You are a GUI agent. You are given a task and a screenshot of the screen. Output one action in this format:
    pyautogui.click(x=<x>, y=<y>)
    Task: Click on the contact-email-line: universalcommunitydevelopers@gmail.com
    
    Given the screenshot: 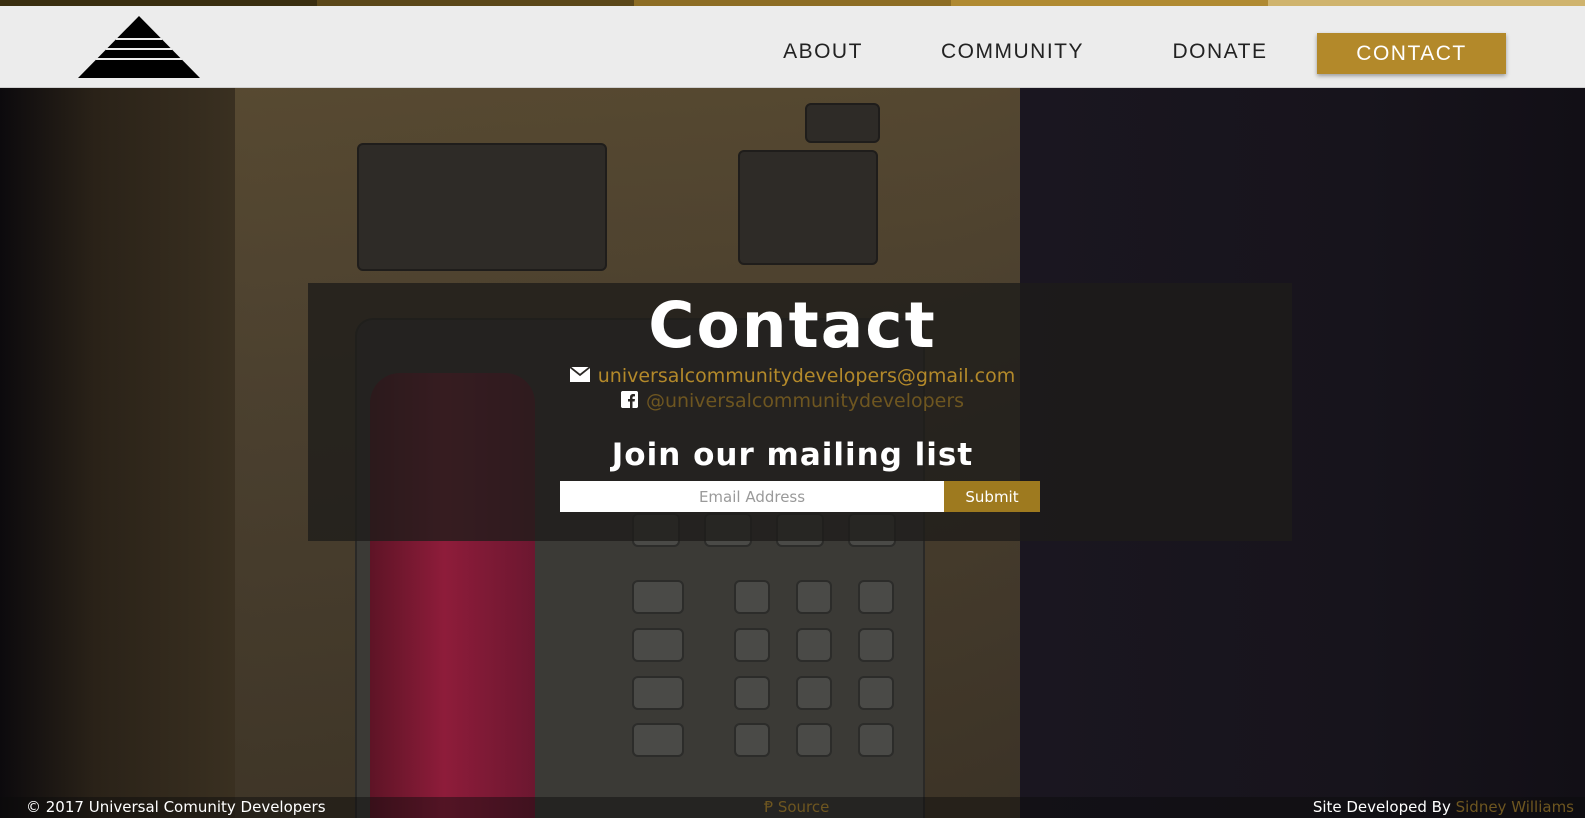 What is the action you would take?
    pyautogui.click(x=792, y=376)
    